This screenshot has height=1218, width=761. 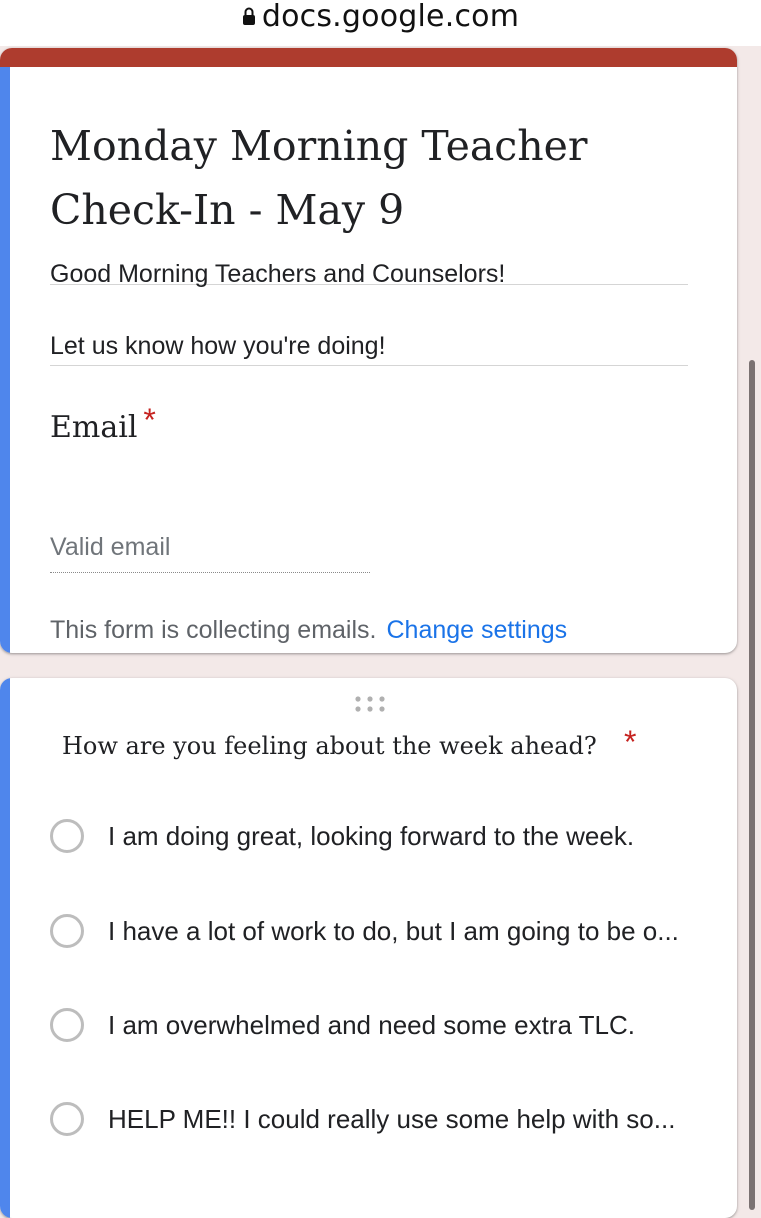 I want to click on browser-url-bar: docs.google.com, so click(x=380, y=23).